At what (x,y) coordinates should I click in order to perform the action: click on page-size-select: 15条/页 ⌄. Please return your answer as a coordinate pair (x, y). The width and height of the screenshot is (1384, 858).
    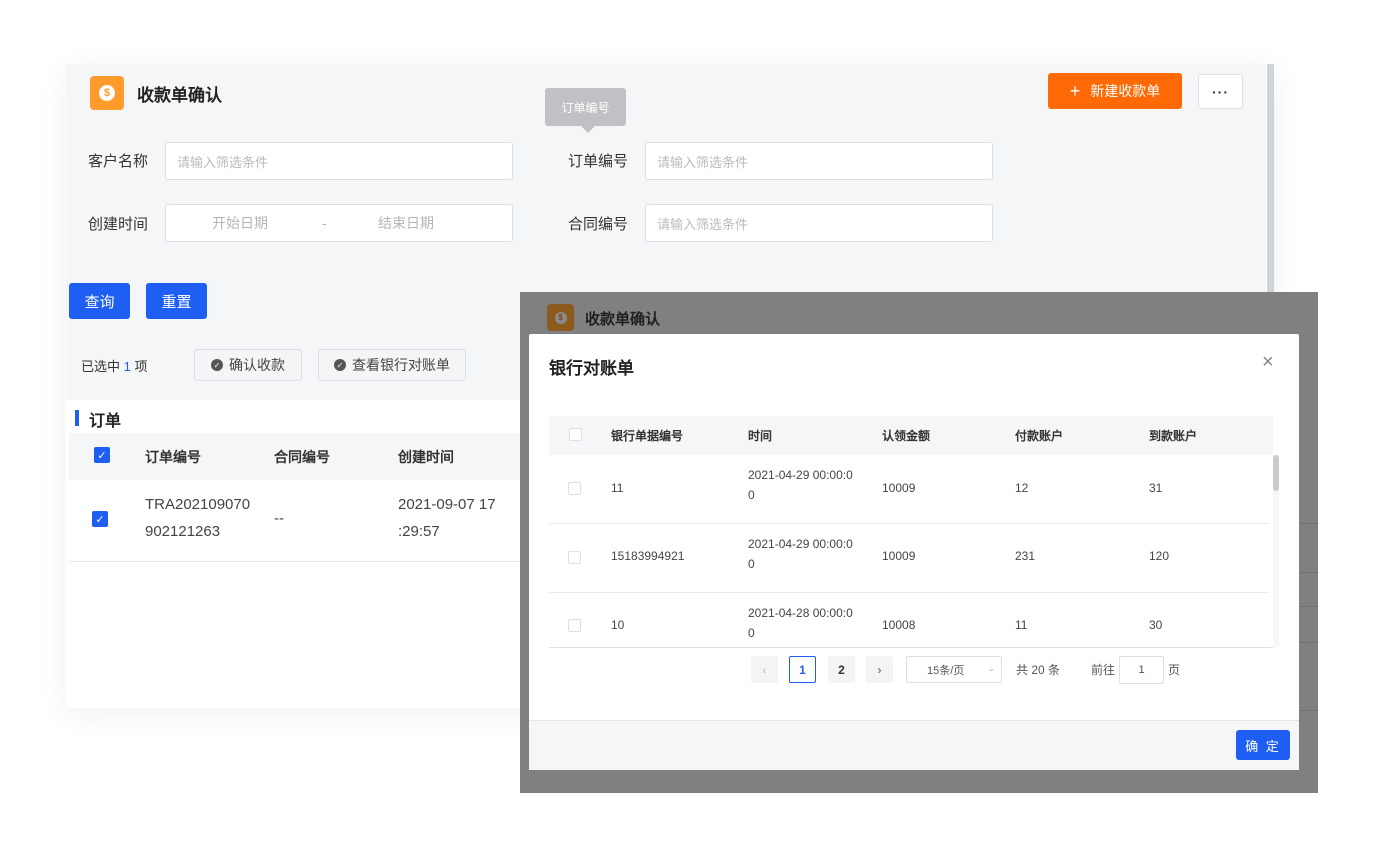
    Looking at the image, I should click on (954, 669).